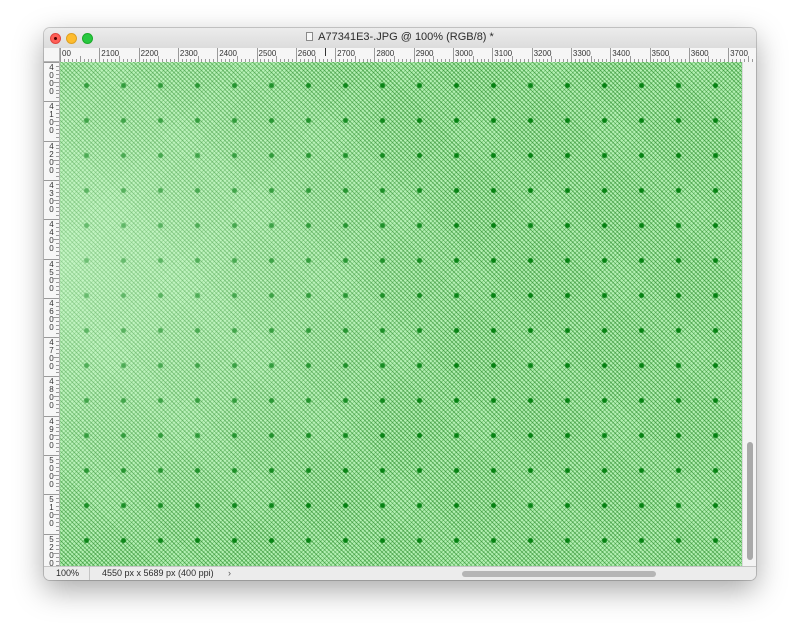 Image resolution: width=800 pixels, height=638 pixels. What do you see at coordinates (229, 573) in the screenshot?
I see `chevron-right-icon: ›` at bounding box center [229, 573].